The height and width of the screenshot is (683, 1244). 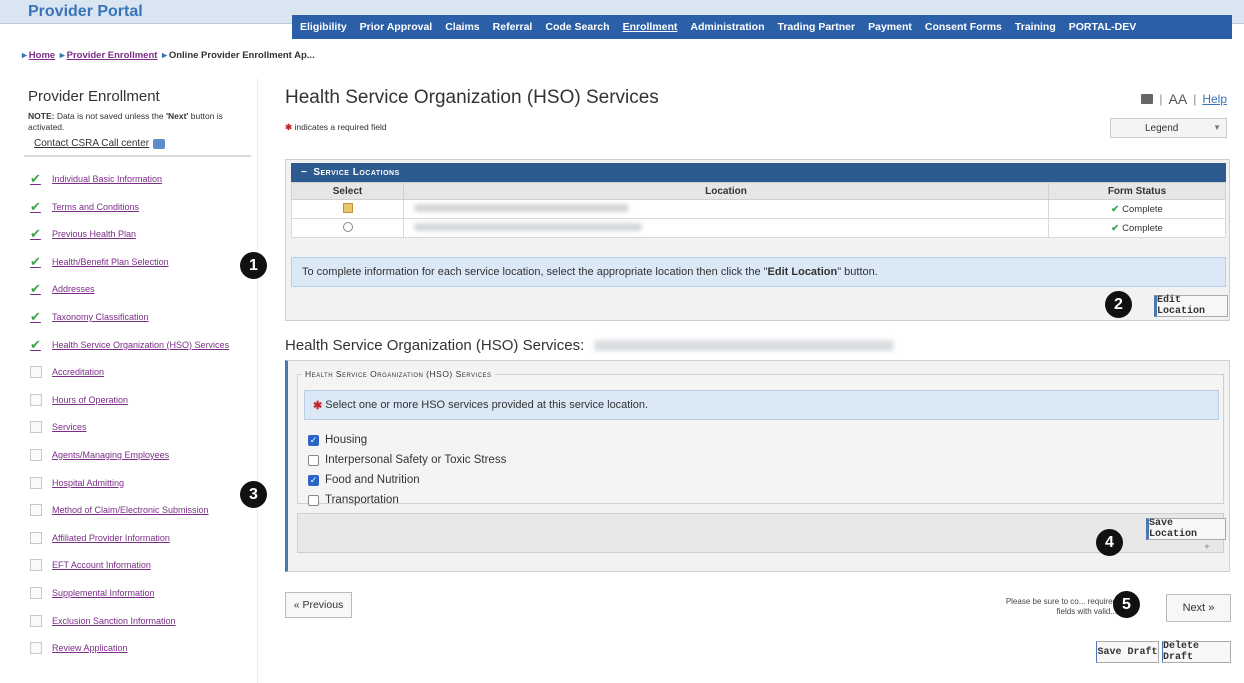 I want to click on option-label: Housing, so click(x=346, y=440).